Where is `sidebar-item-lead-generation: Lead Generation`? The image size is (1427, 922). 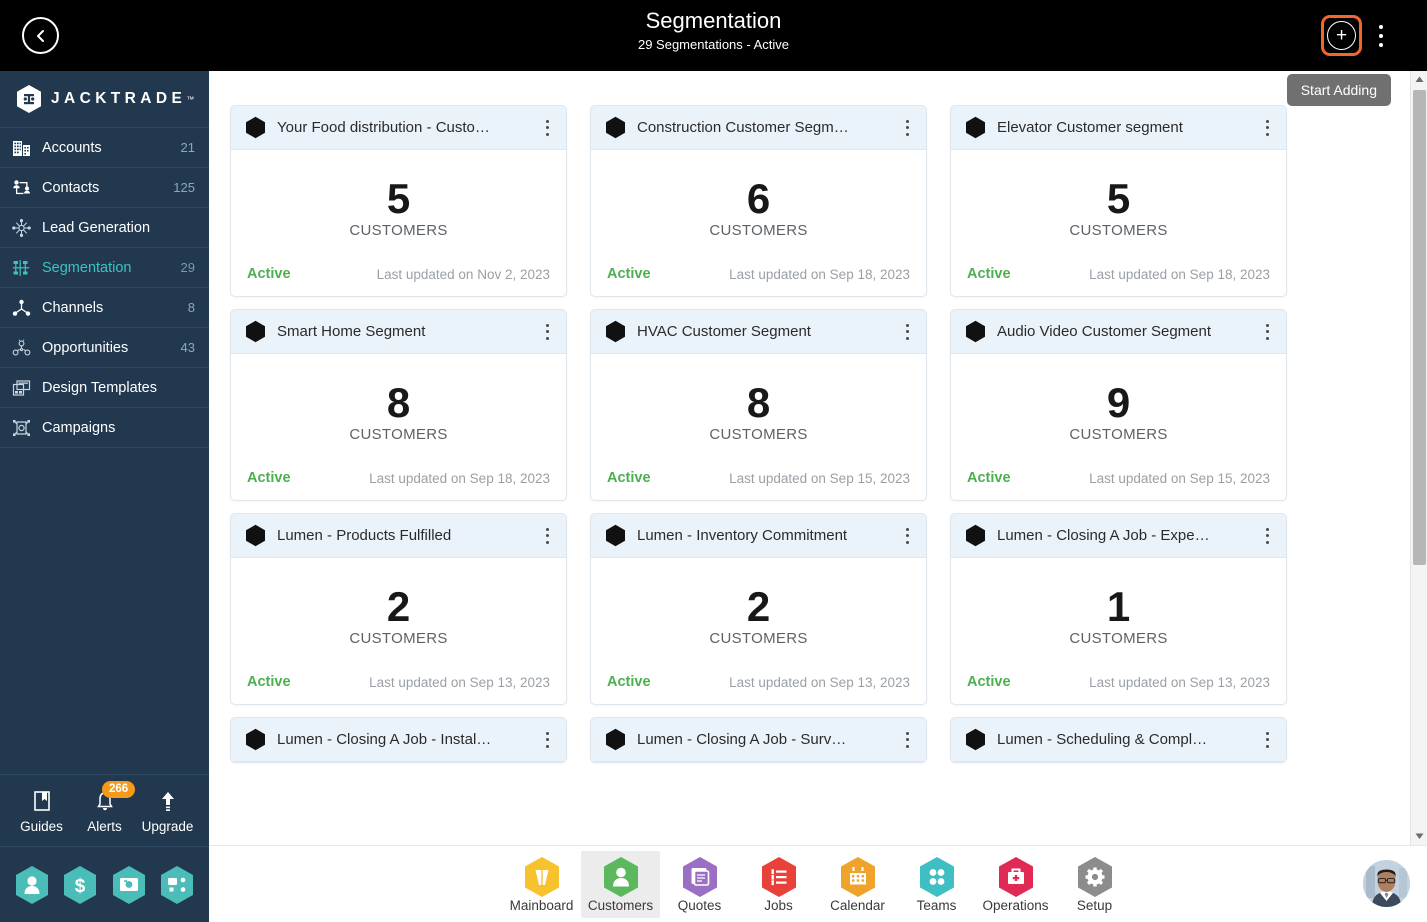 sidebar-item-lead-generation: Lead Generation is located at coordinates (104, 228).